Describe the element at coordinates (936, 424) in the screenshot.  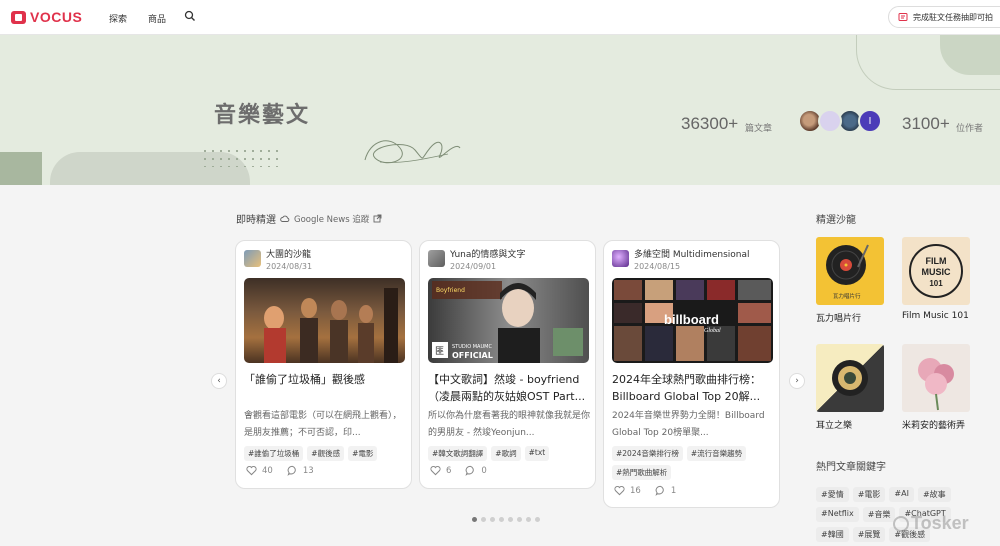
I see `salon-name: 米莉安的藝術弄` at that location.